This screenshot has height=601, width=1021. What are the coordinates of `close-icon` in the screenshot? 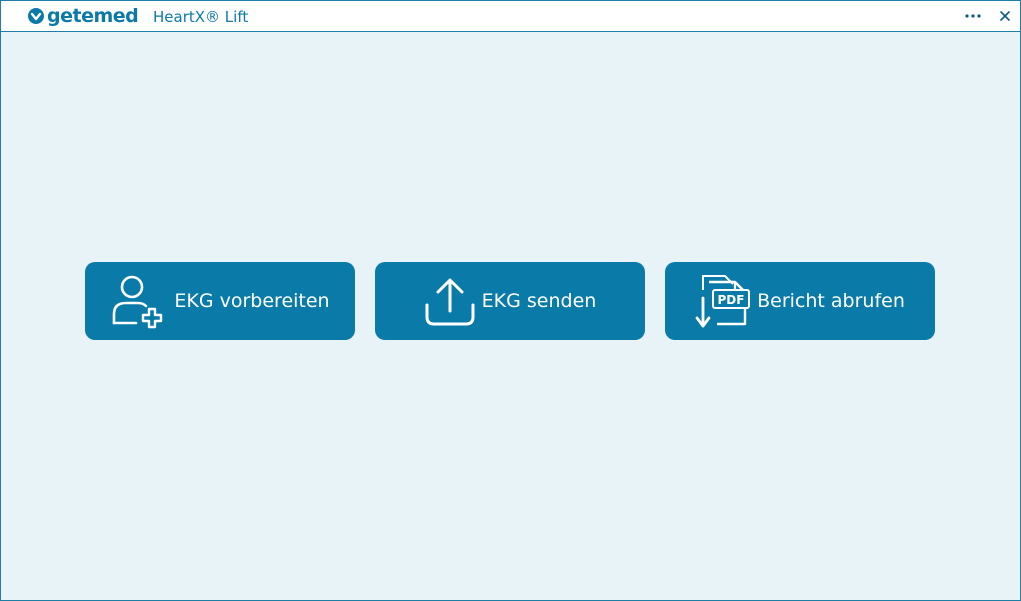 It's located at (1005, 16).